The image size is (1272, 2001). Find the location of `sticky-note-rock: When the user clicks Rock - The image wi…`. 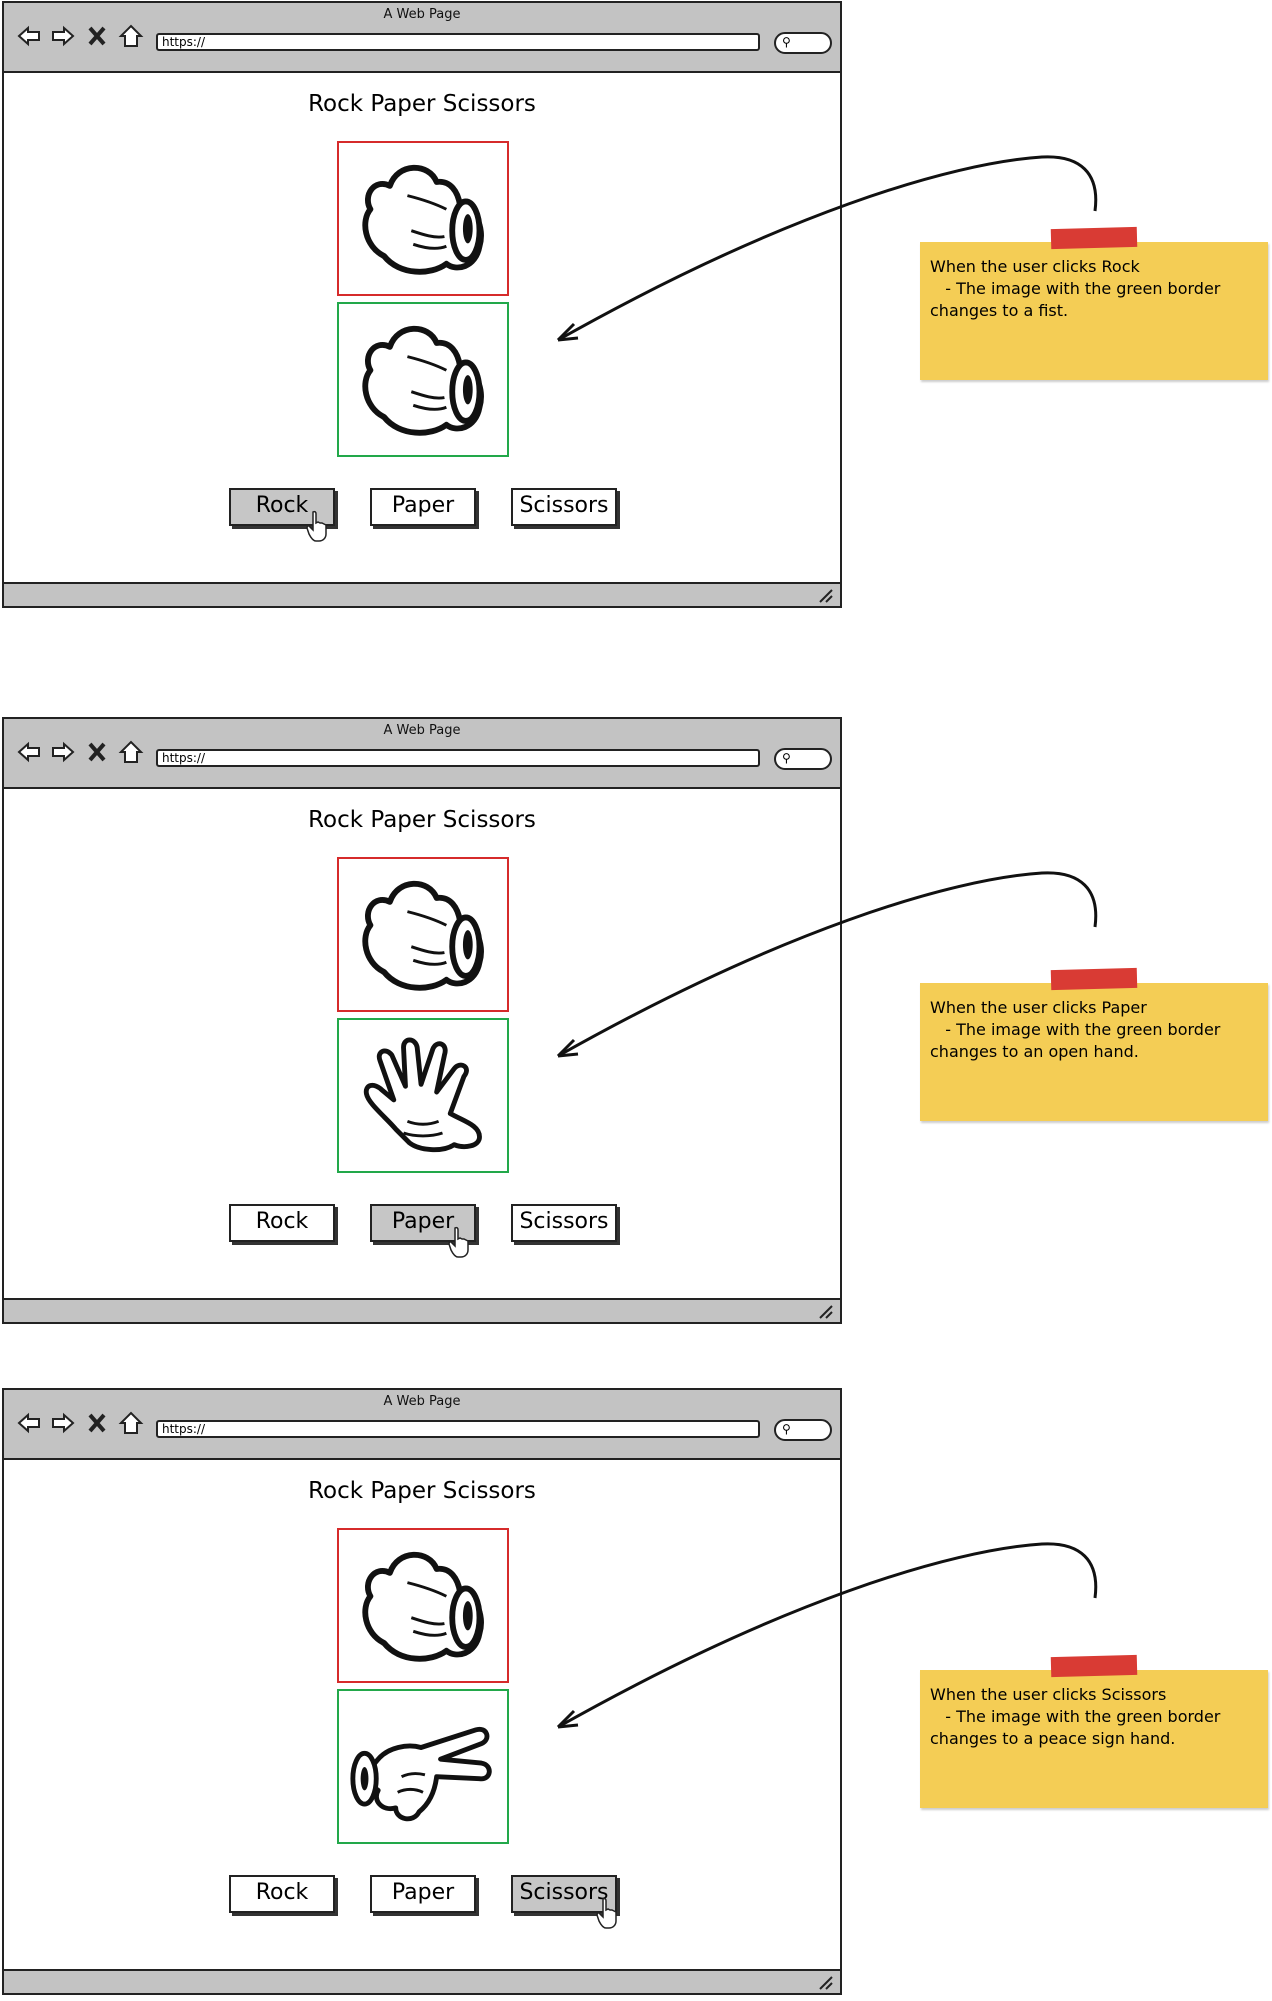

sticky-note-rock: When the user clicks Rock - The image wi… is located at coordinates (1094, 303).